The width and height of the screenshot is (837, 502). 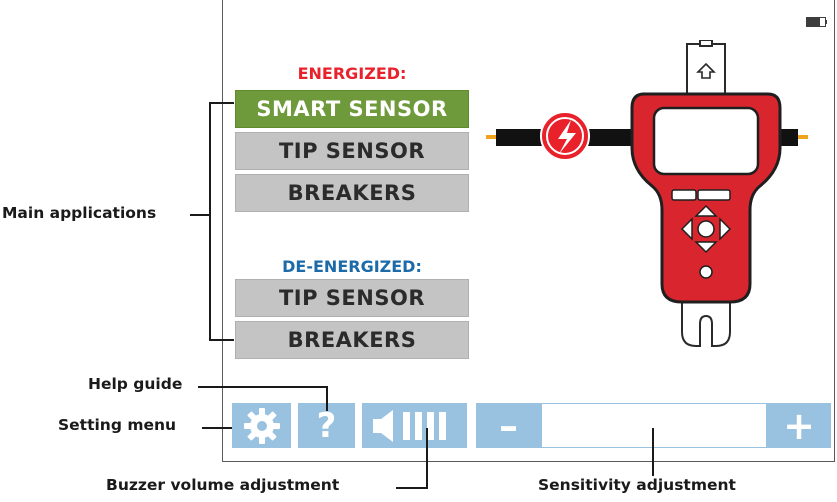 I want to click on speaker-volume-icon, so click(x=409, y=425).